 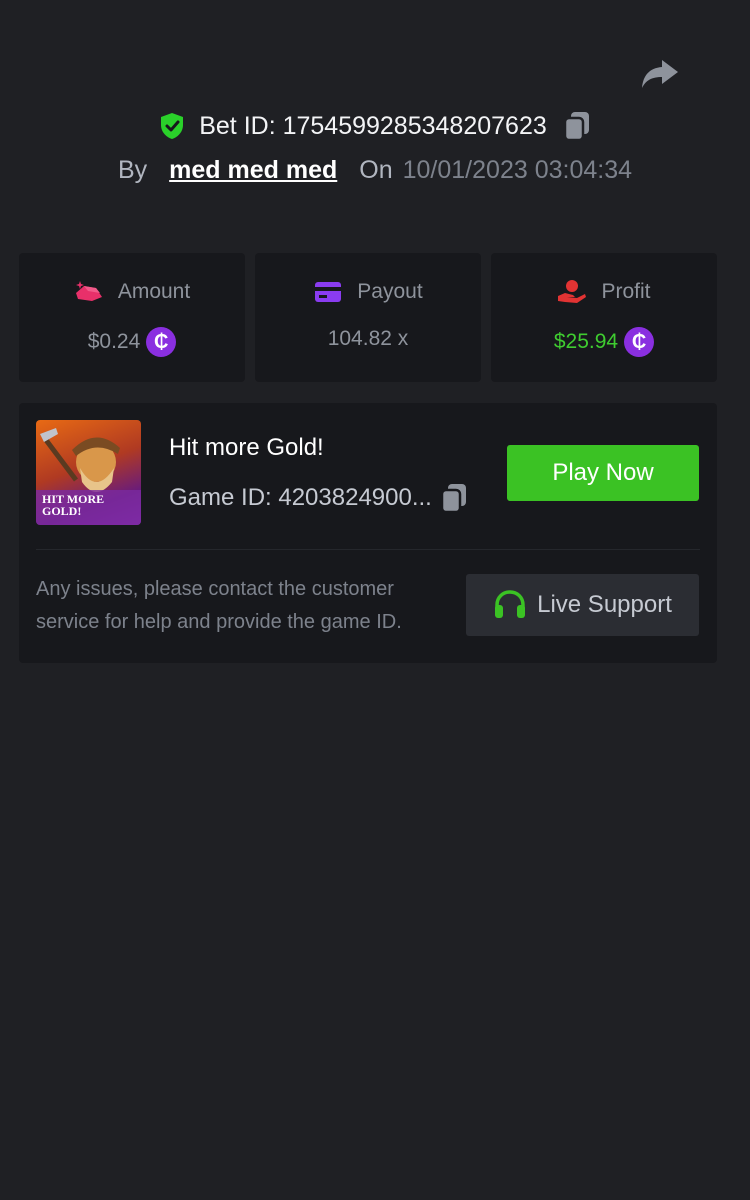 What do you see at coordinates (88, 472) in the screenshot?
I see `game-thumbnail: HIT MORE GOLD!` at bounding box center [88, 472].